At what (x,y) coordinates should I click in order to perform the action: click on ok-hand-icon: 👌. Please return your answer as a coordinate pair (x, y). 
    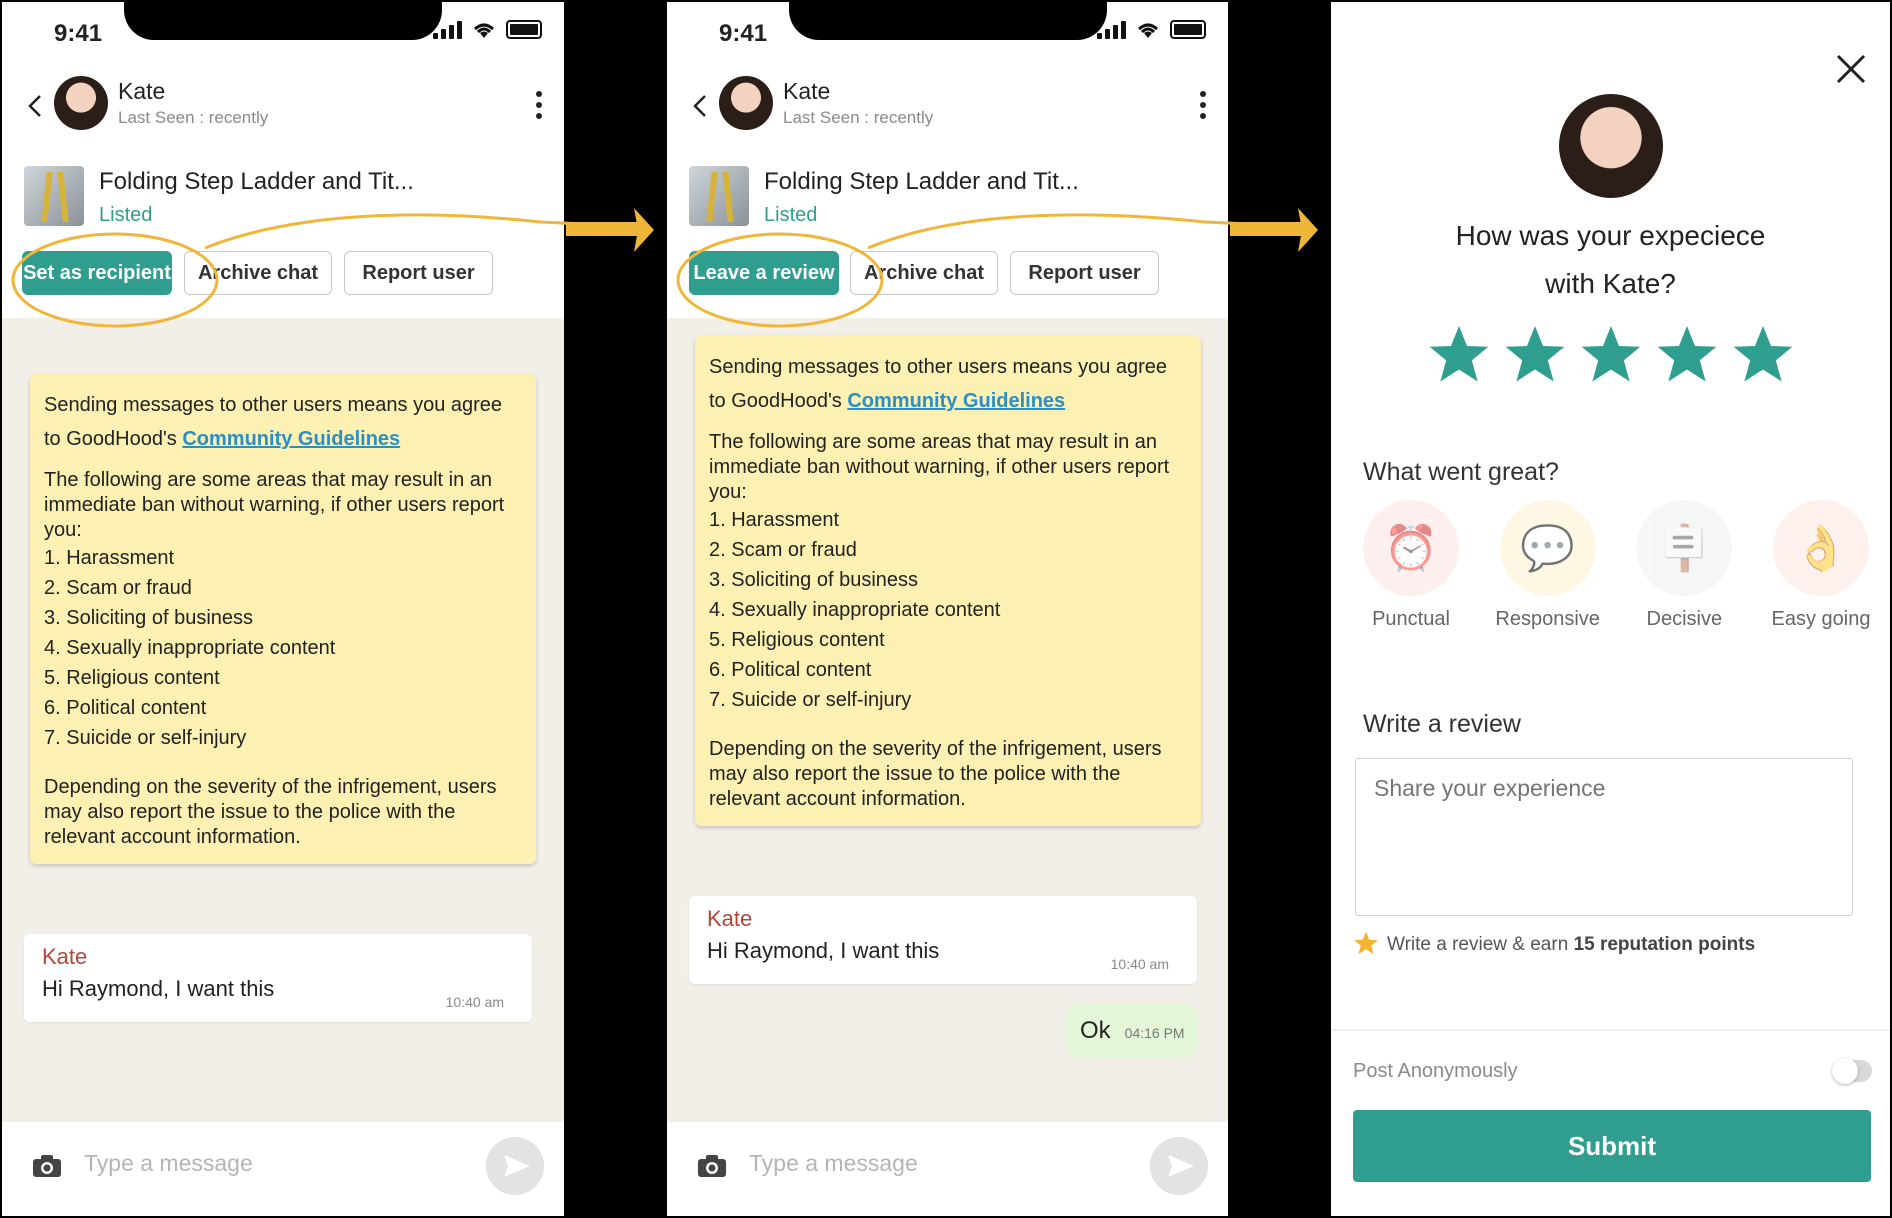
    Looking at the image, I should click on (1820, 548).